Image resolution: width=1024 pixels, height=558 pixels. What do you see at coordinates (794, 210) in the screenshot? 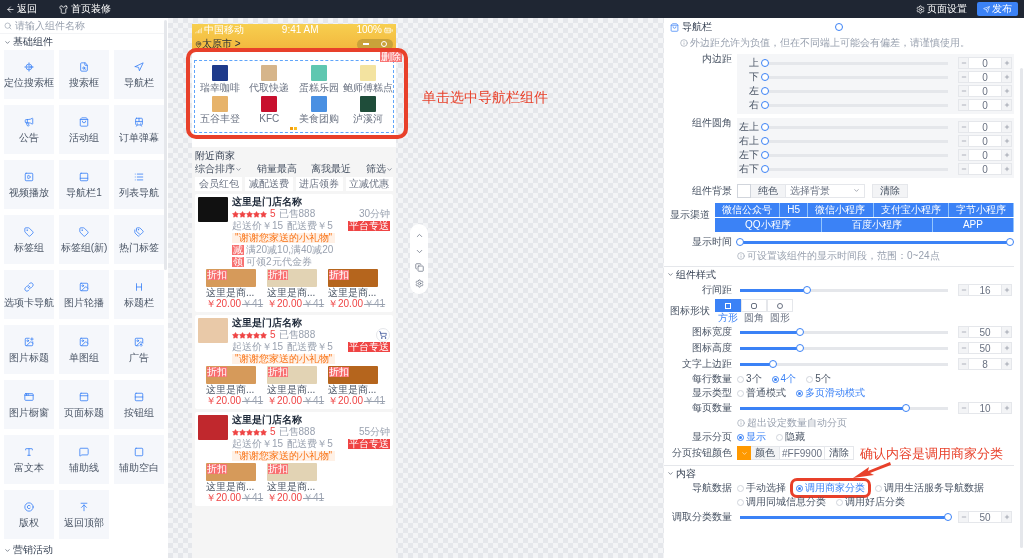
I see `channel-segment: H5` at bounding box center [794, 210].